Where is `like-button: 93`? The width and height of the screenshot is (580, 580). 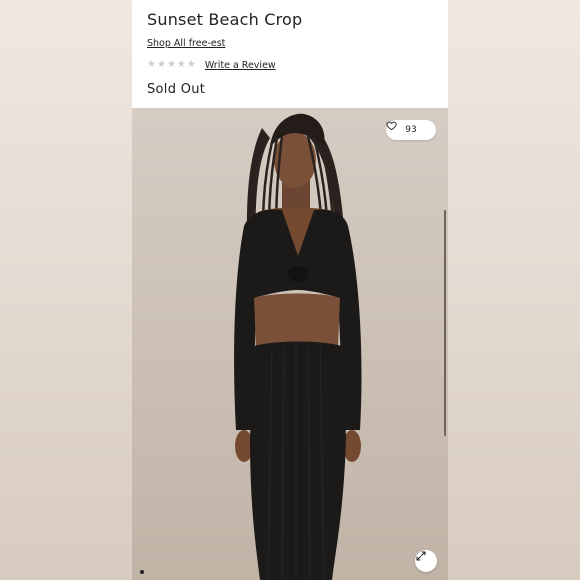 like-button: 93 is located at coordinates (411, 130).